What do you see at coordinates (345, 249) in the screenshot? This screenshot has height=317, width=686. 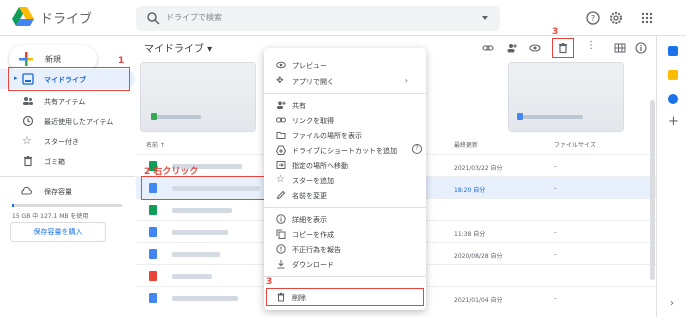 I see `menu-item-report-abuse: 不正行為を報告` at bounding box center [345, 249].